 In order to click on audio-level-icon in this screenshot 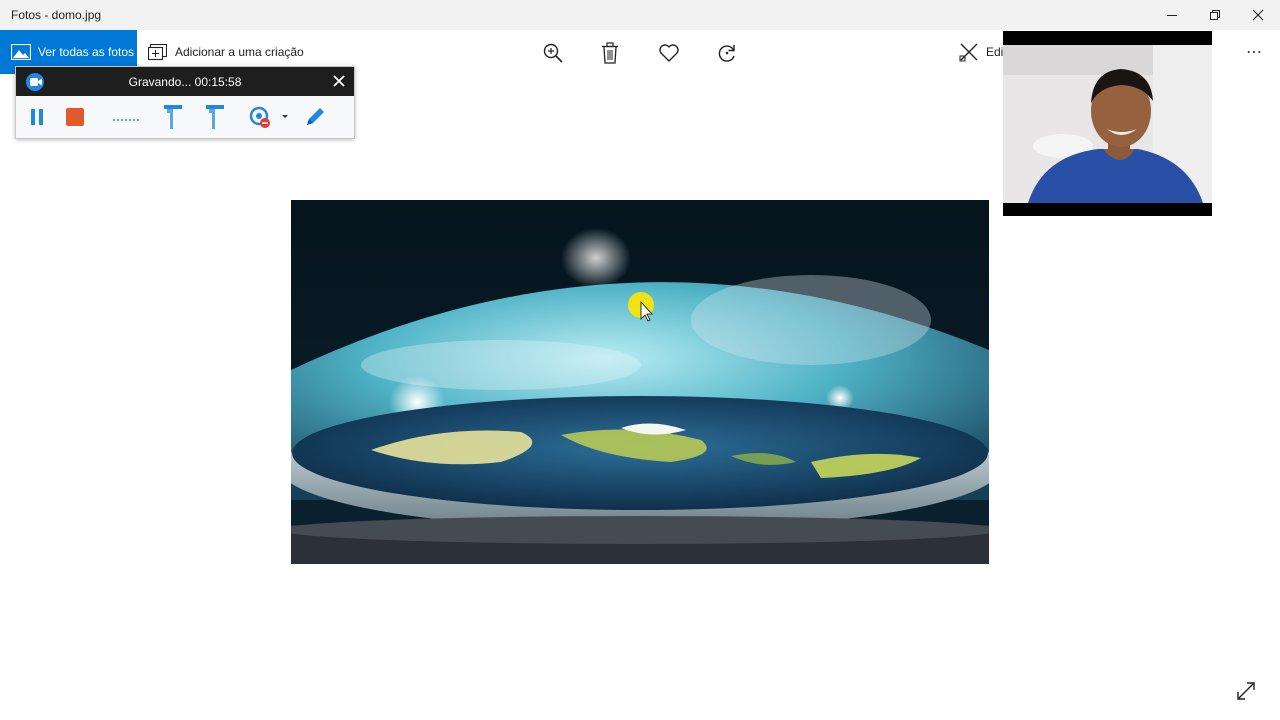, I will do `click(126, 120)`.